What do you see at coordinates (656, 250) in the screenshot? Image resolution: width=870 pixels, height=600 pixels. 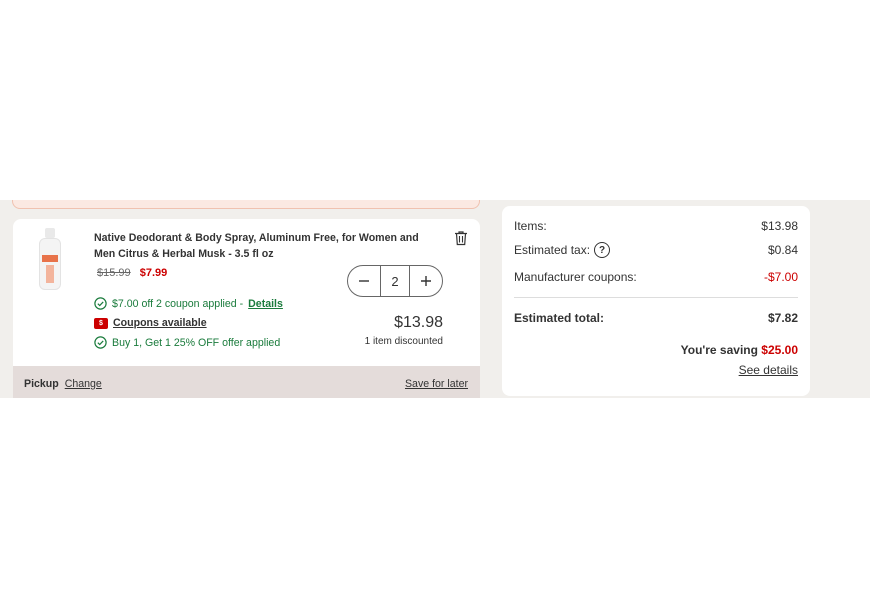 I see `summary-tax-row: Estimated tax: ? $0.84` at bounding box center [656, 250].